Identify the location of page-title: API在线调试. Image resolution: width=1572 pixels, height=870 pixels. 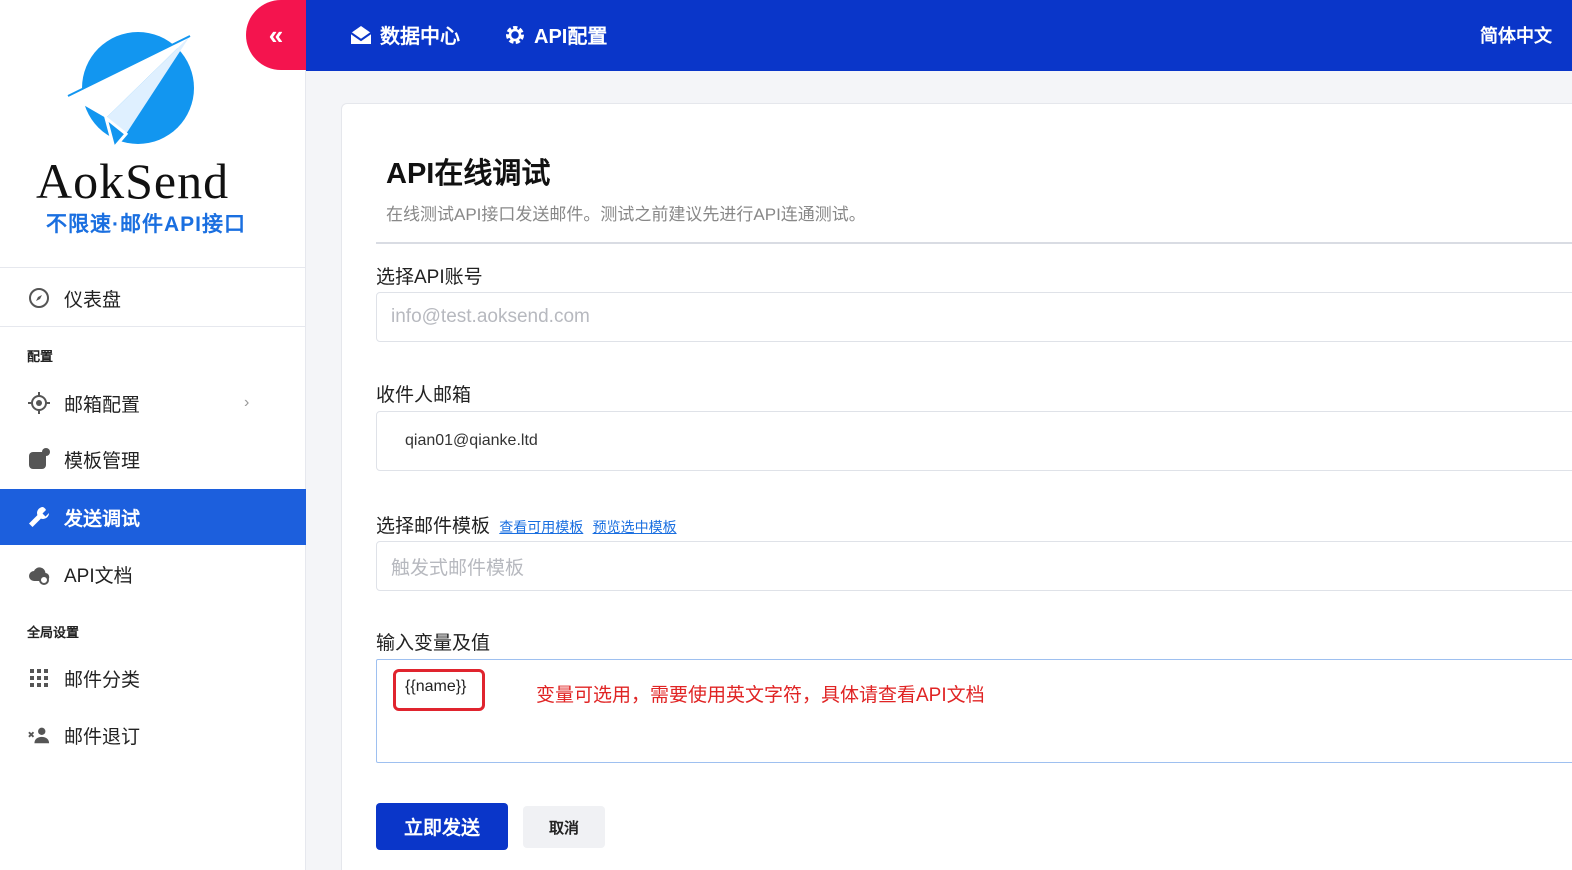
(468, 174).